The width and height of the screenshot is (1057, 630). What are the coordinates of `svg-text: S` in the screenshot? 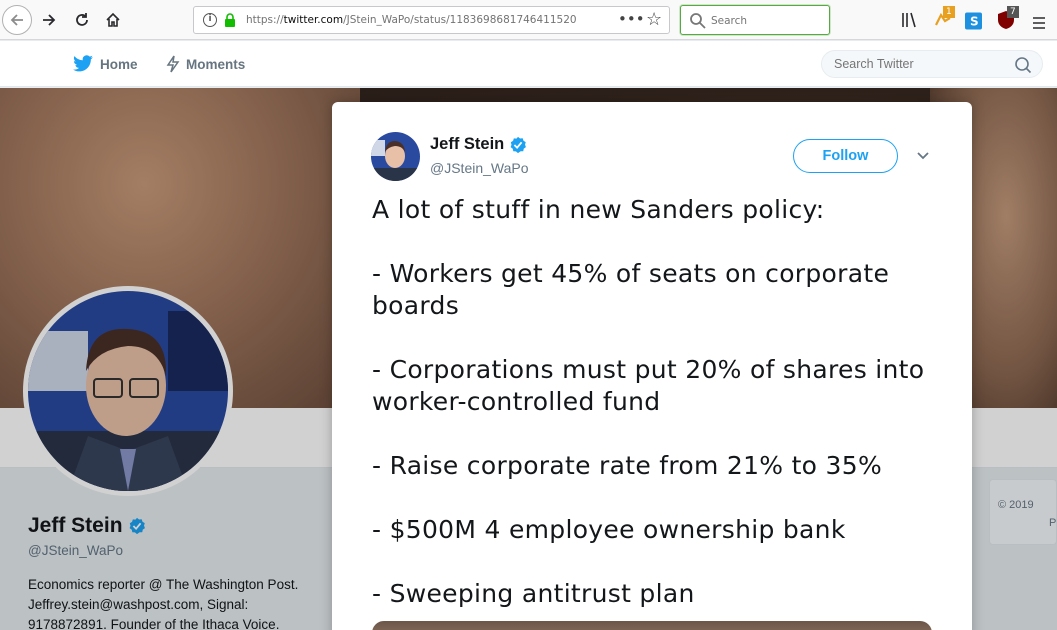 It's located at (974, 22).